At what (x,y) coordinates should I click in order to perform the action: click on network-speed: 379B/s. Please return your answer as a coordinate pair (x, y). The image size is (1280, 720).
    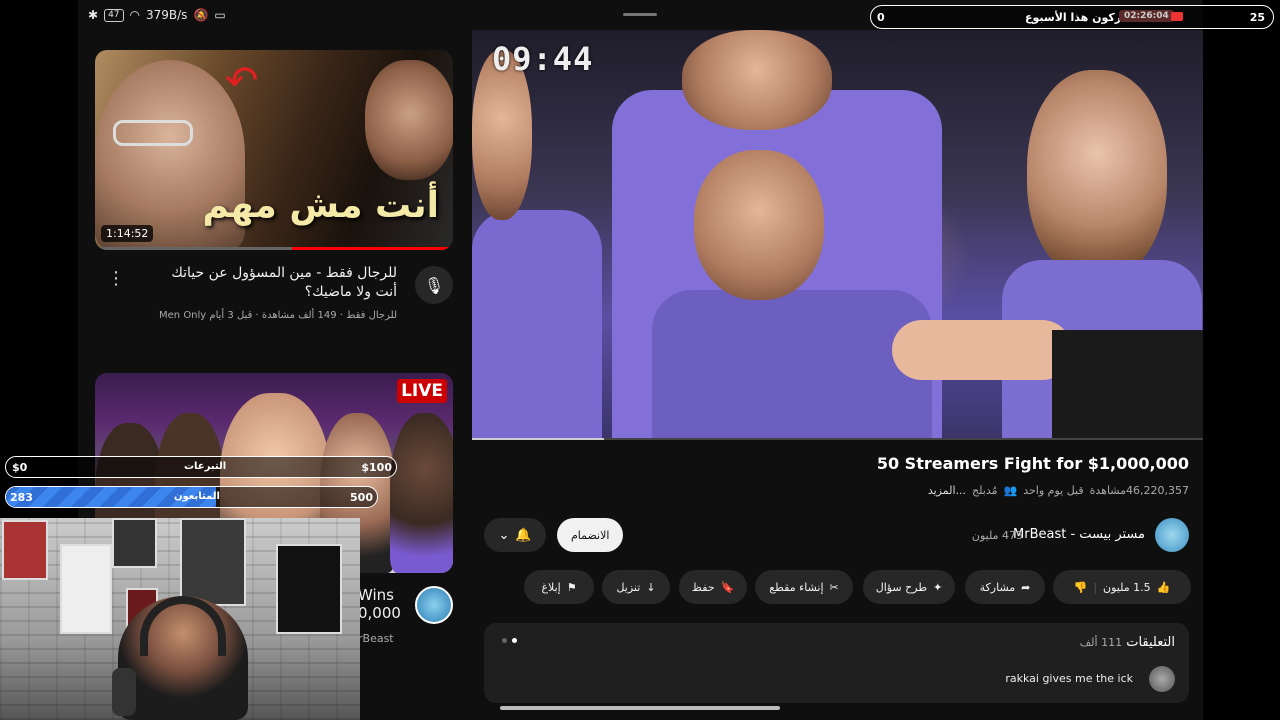
    Looking at the image, I should click on (167, 15).